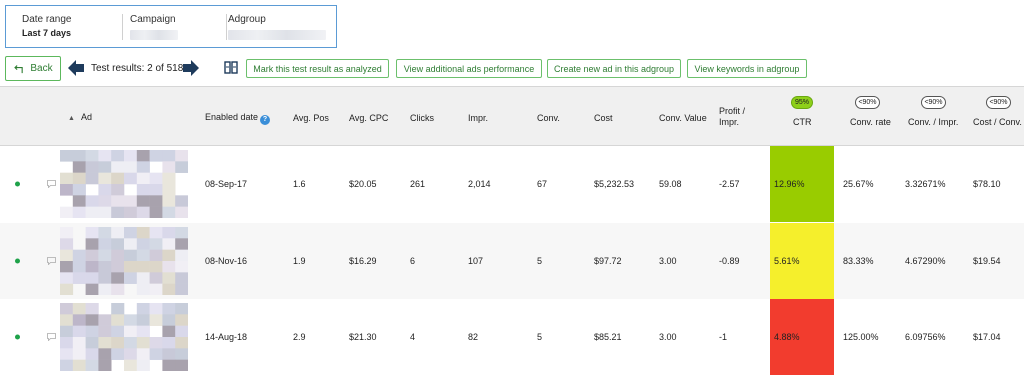 The width and height of the screenshot is (1024, 375). What do you see at coordinates (670, 184) in the screenshot?
I see `conv-value-cell: 59.08` at bounding box center [670, 184].